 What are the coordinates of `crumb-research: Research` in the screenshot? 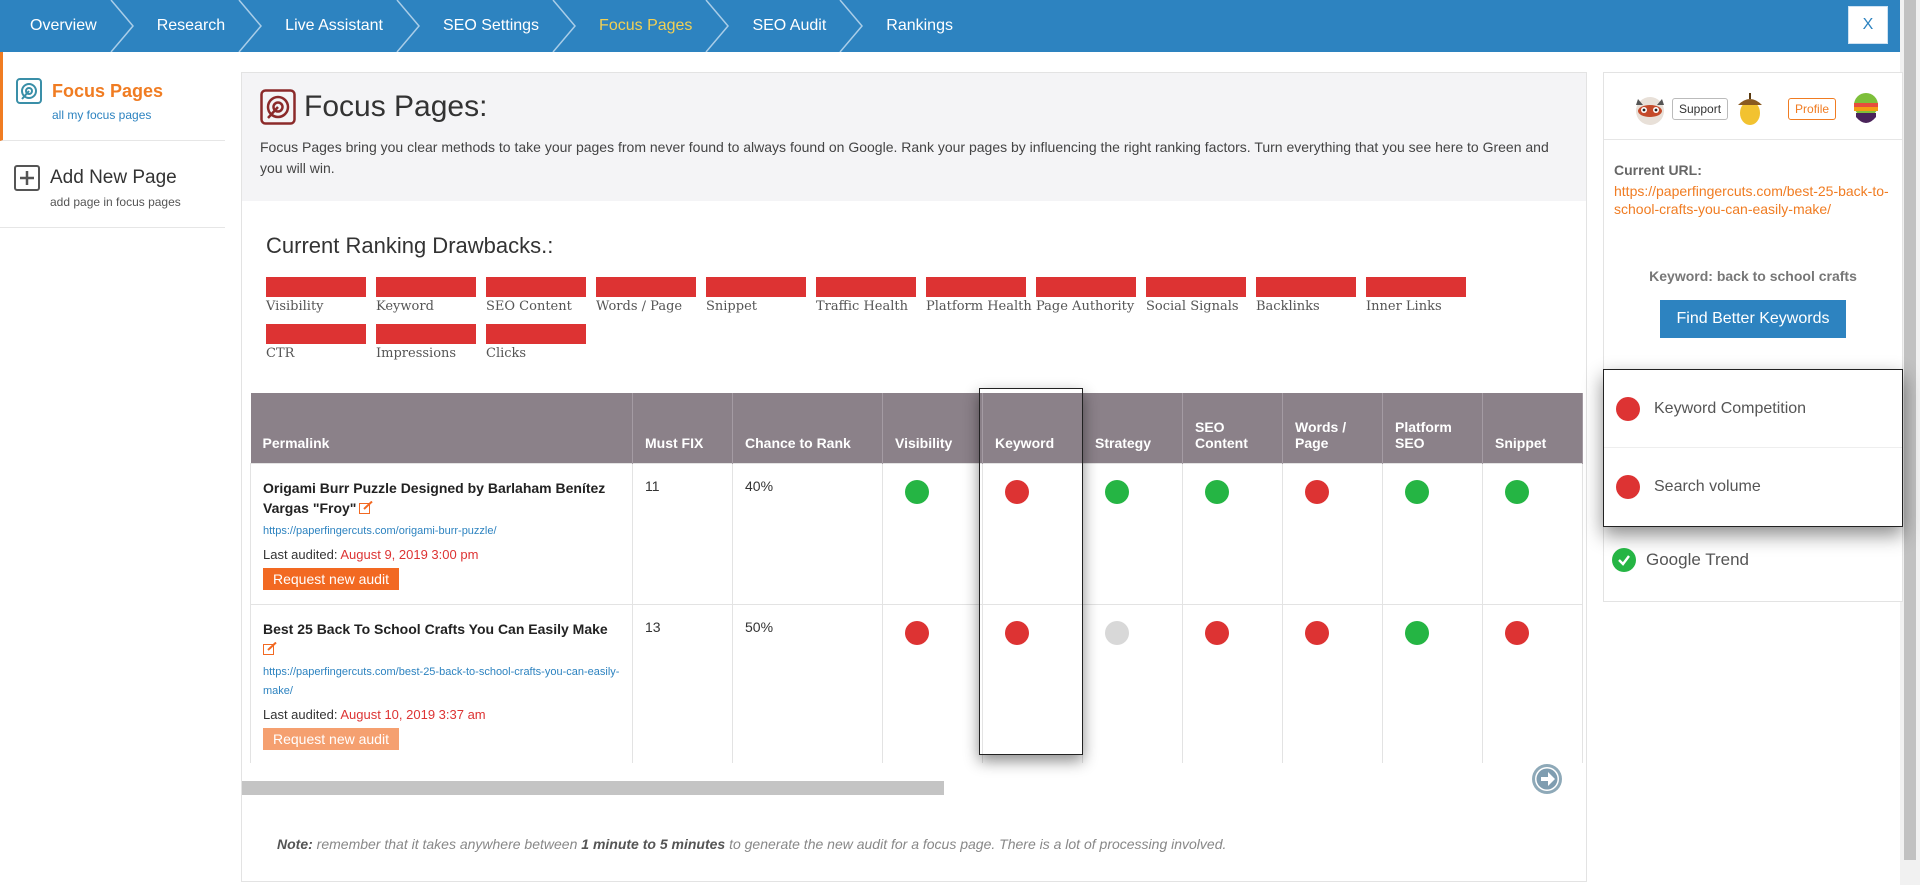 It's located at (195, 26).